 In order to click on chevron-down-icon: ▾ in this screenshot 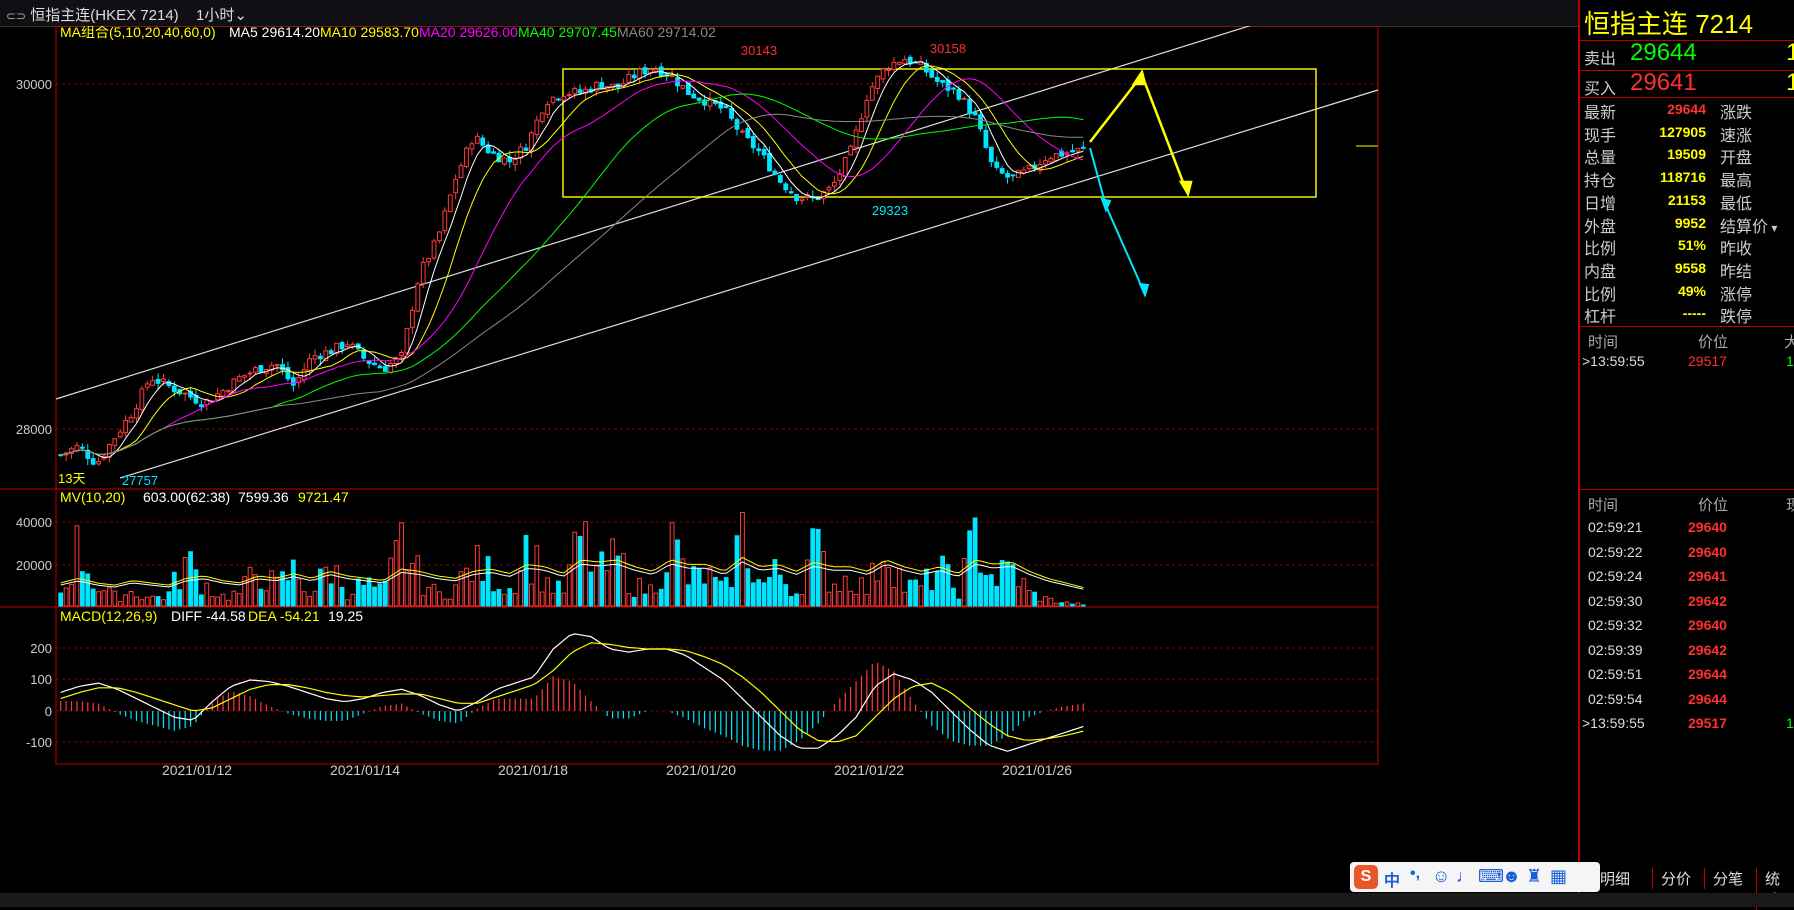, I will do `click(1772, 228)`.